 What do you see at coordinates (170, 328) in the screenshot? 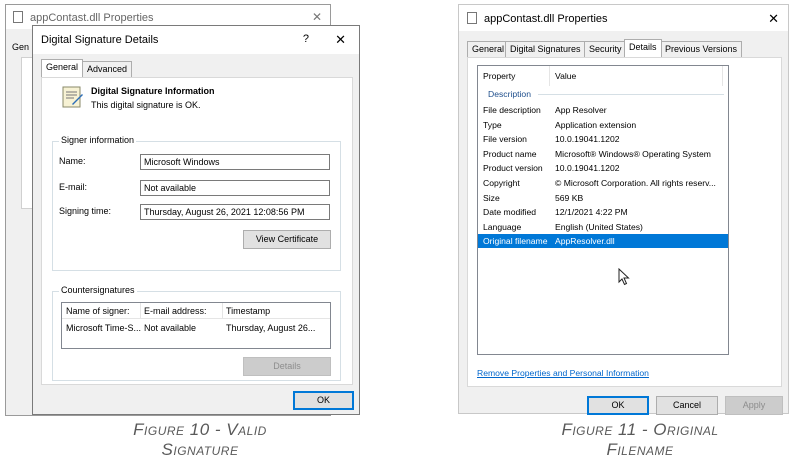
I see `countersig-email: Not available` at bounding box center [170, 328].